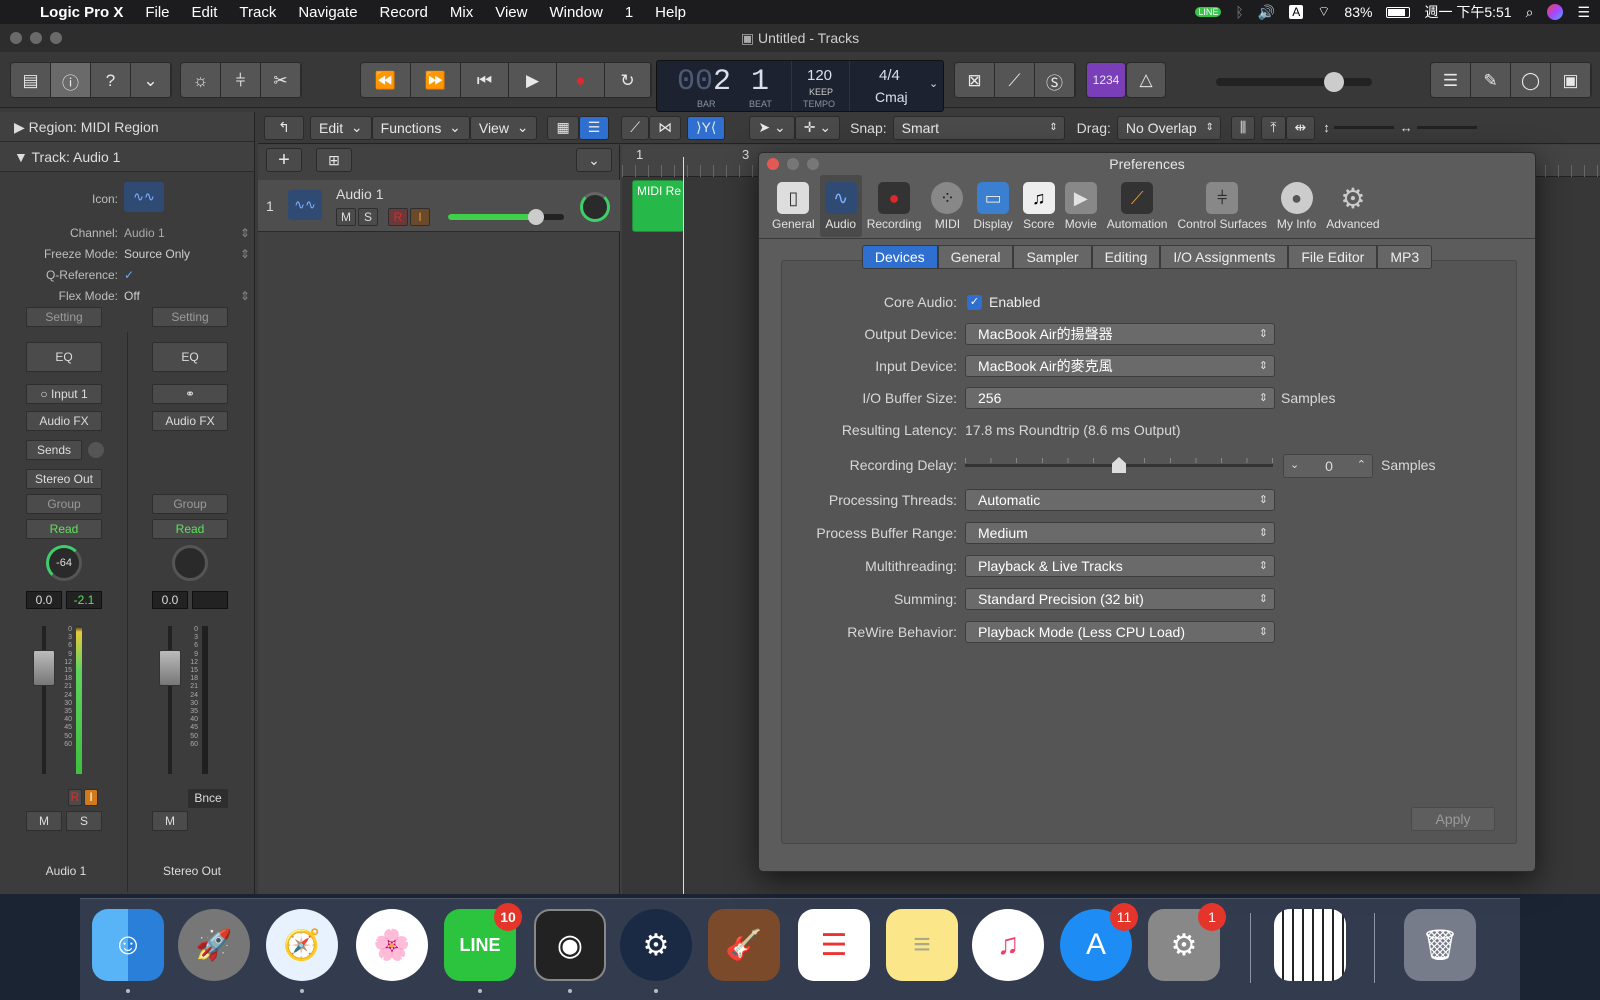  I want to click on menu-view: View, so click(511, 12).